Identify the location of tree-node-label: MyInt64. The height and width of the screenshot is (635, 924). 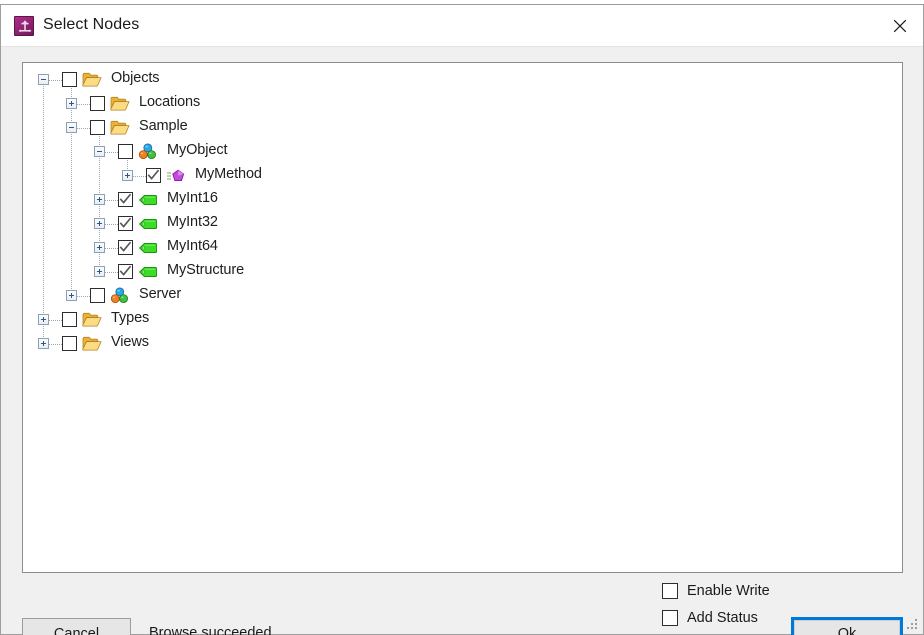
(192, 246).